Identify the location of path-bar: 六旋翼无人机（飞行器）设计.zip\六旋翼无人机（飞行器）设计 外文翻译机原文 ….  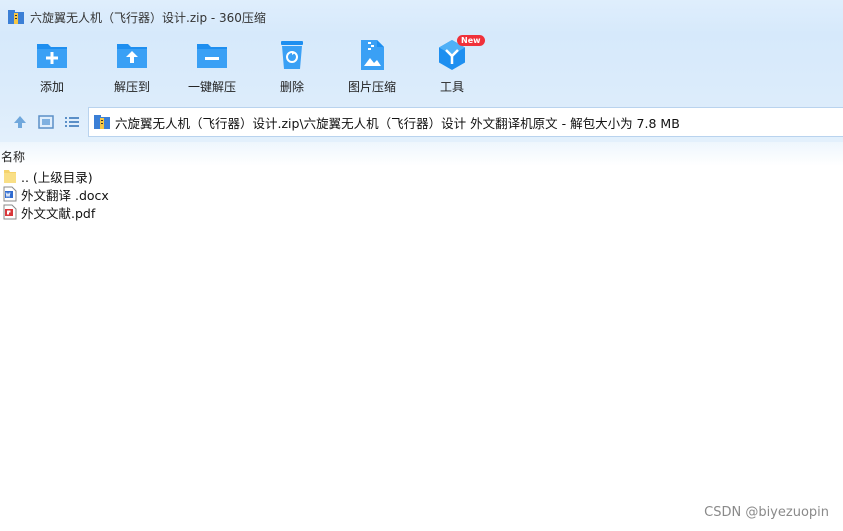
(465, 122).